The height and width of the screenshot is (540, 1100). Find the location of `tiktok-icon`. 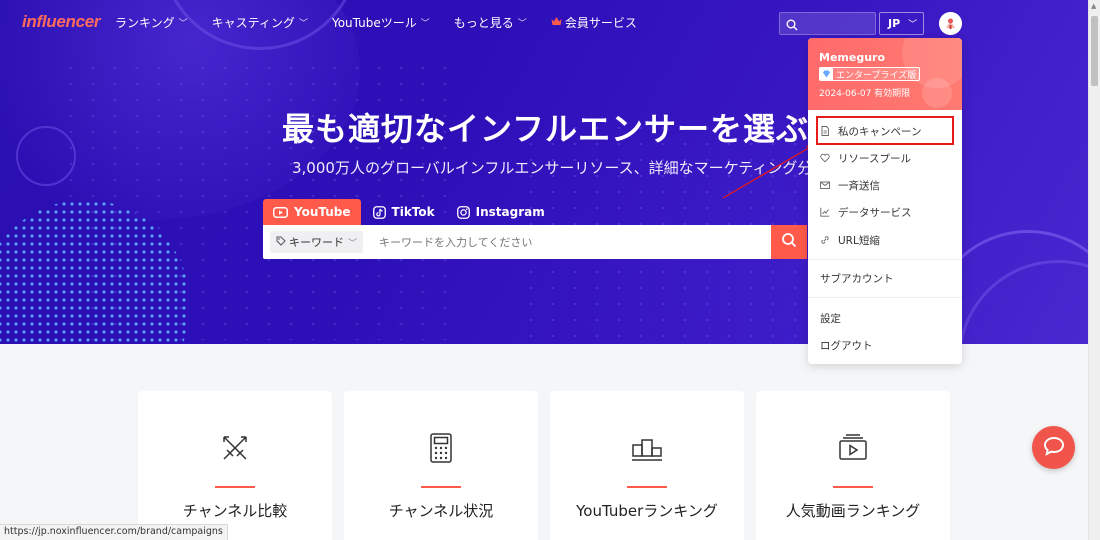

tiktok-icon is located at coordinates (379, 212).